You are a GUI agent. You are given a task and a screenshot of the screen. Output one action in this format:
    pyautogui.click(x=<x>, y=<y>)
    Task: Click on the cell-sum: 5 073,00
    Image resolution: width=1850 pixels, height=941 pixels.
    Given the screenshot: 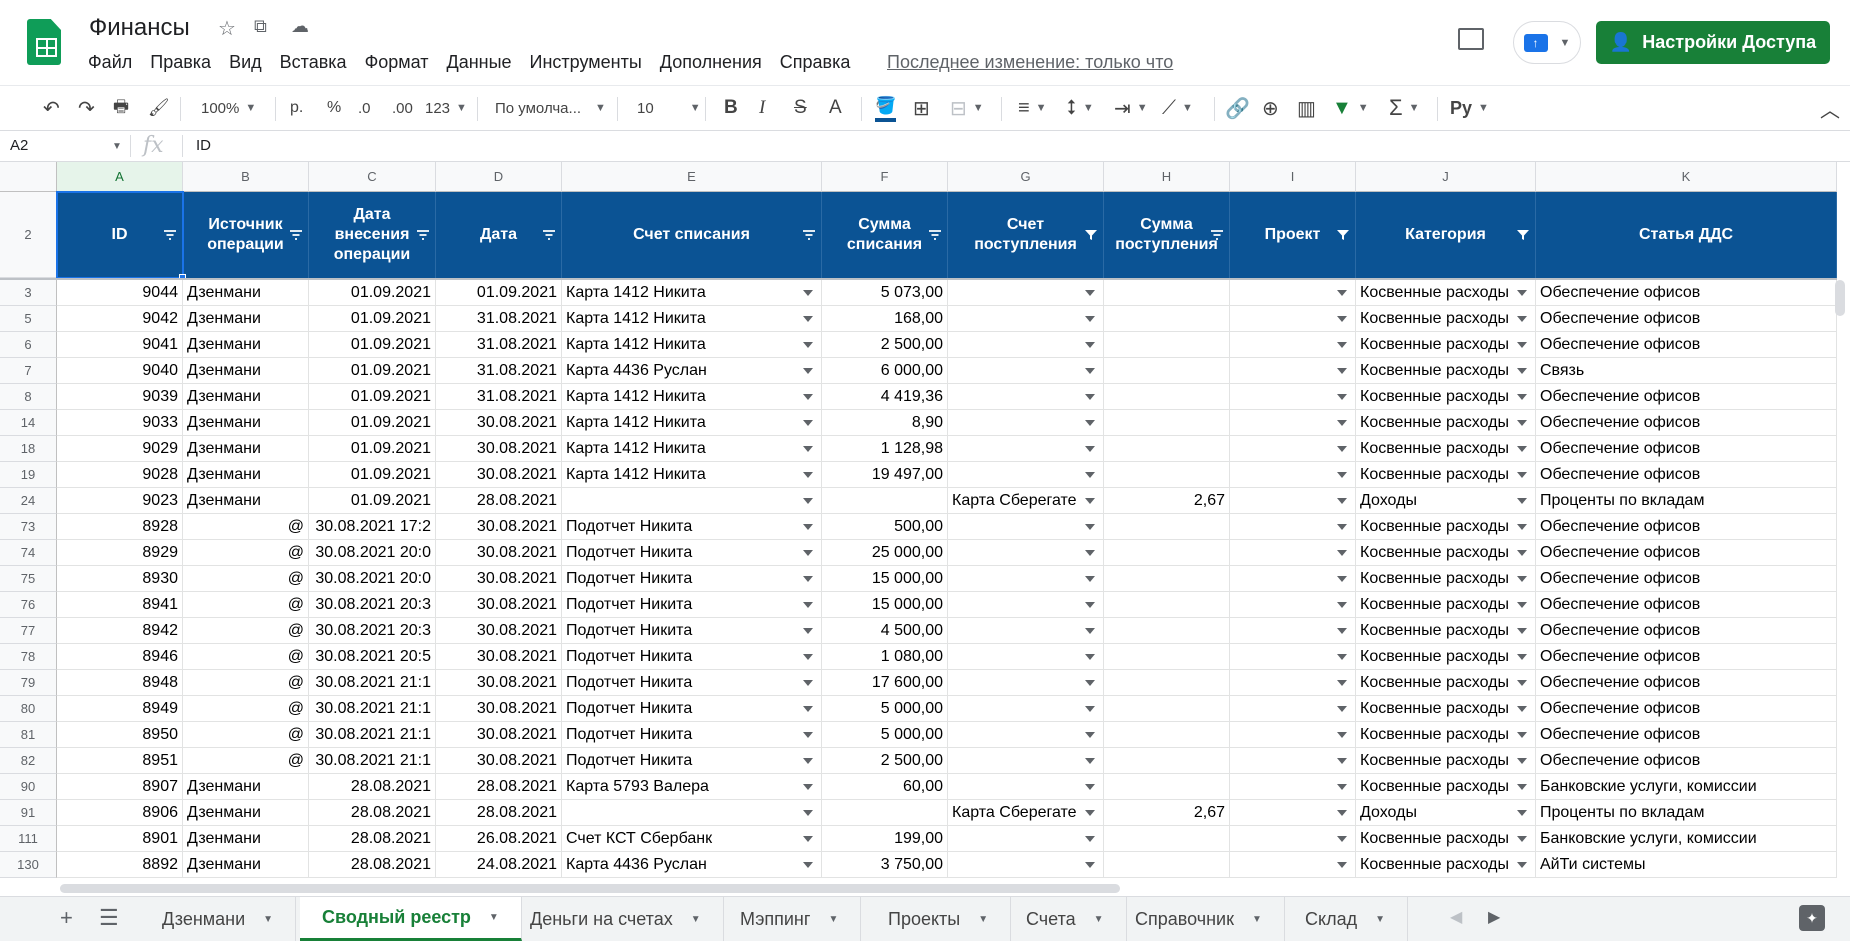 What is the action you would take?
    pyautogui.click(x=885, y=293)
    